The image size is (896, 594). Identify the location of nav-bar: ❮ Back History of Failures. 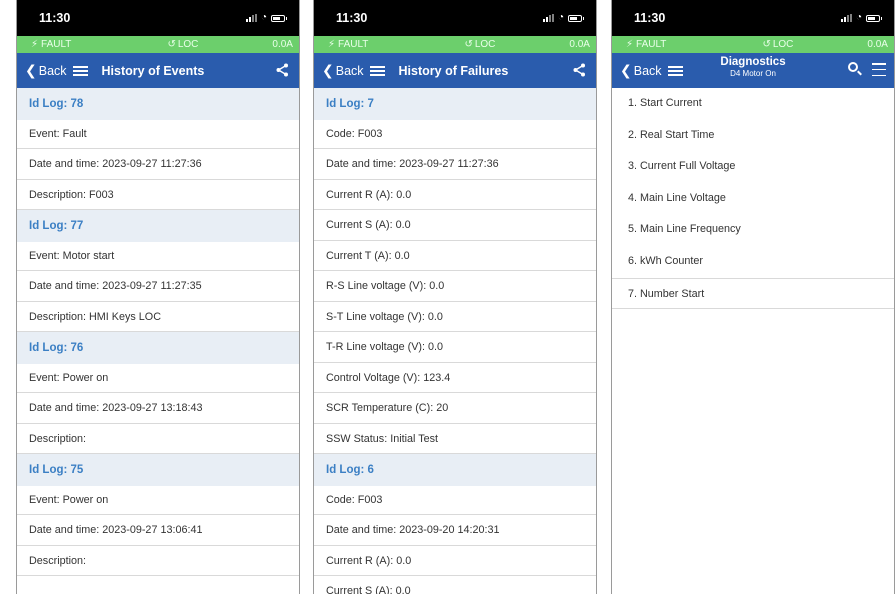
(455, 70).